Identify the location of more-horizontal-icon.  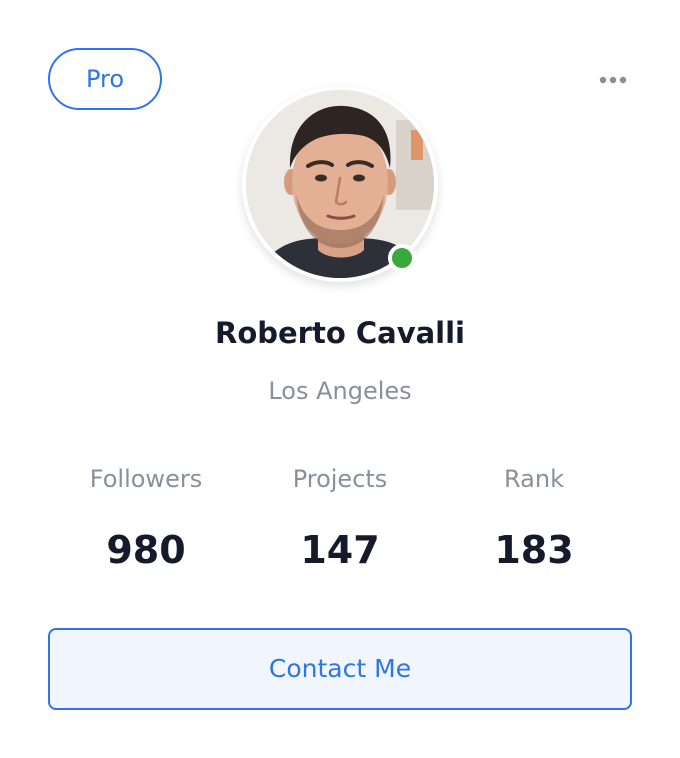
(613, 80).